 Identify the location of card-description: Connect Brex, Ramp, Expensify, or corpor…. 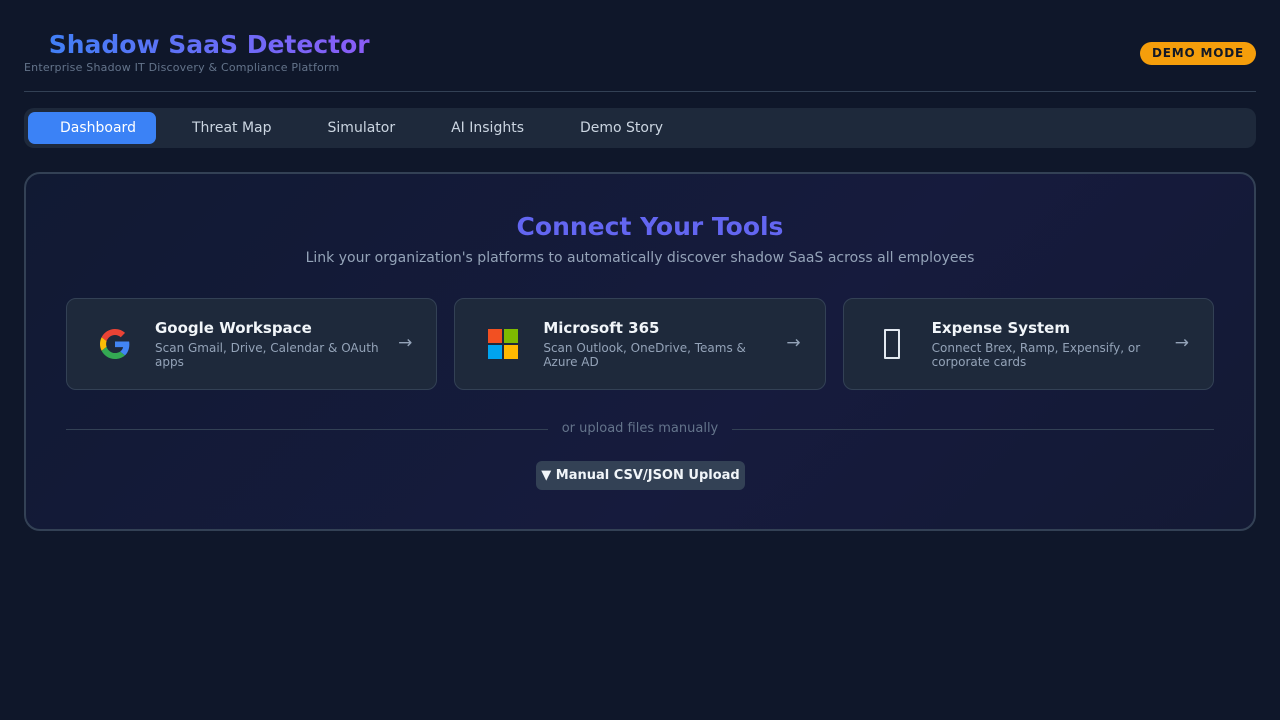
(1036, 355).